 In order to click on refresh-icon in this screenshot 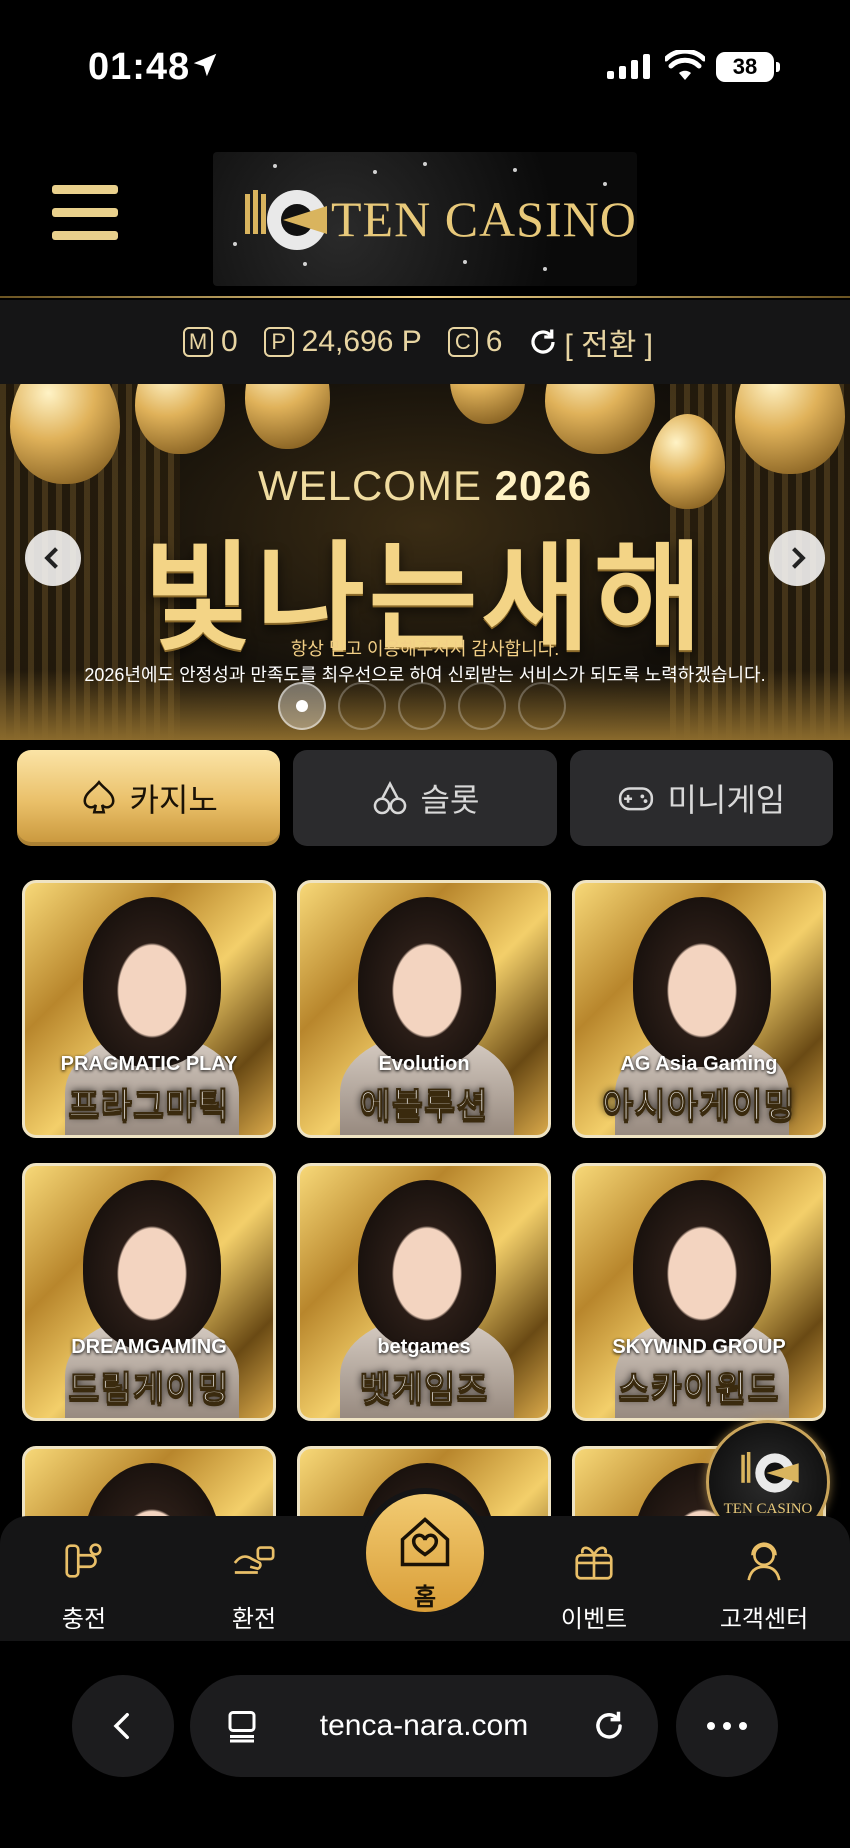, I will do `click(543, 341)`.